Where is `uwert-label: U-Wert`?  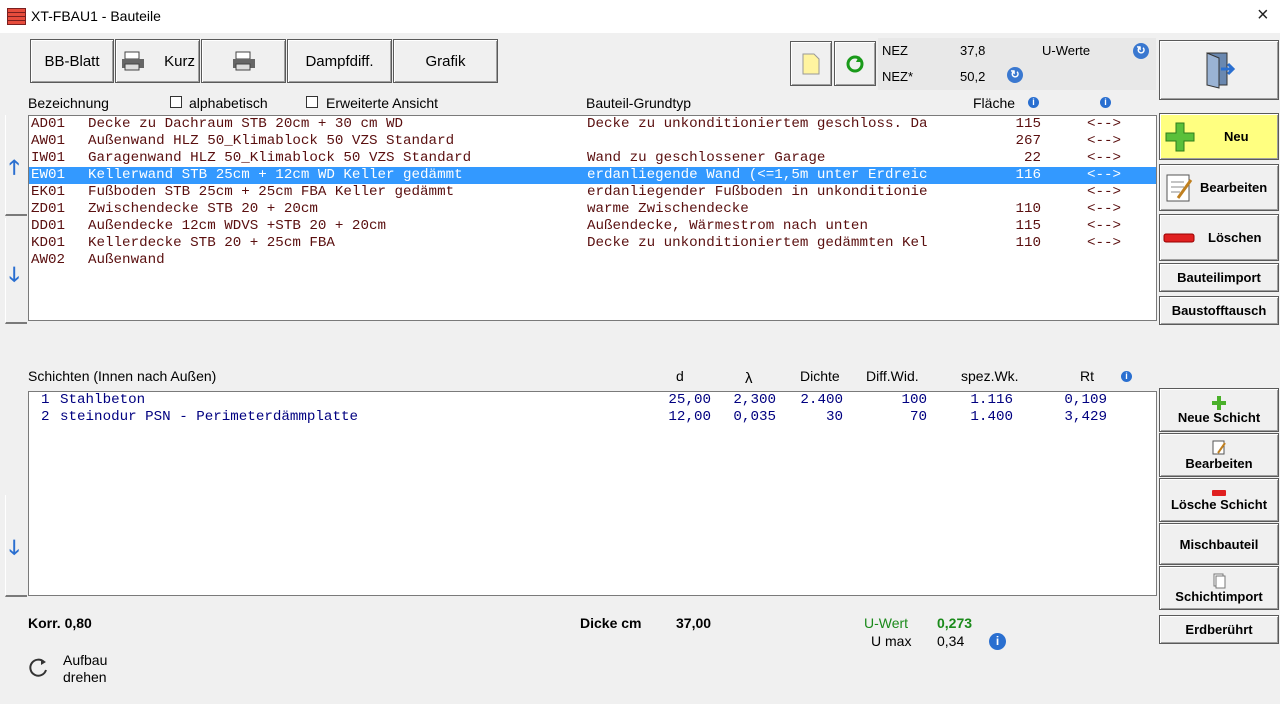 uwert-label: U-Wert is located at coordinates (886, 623).